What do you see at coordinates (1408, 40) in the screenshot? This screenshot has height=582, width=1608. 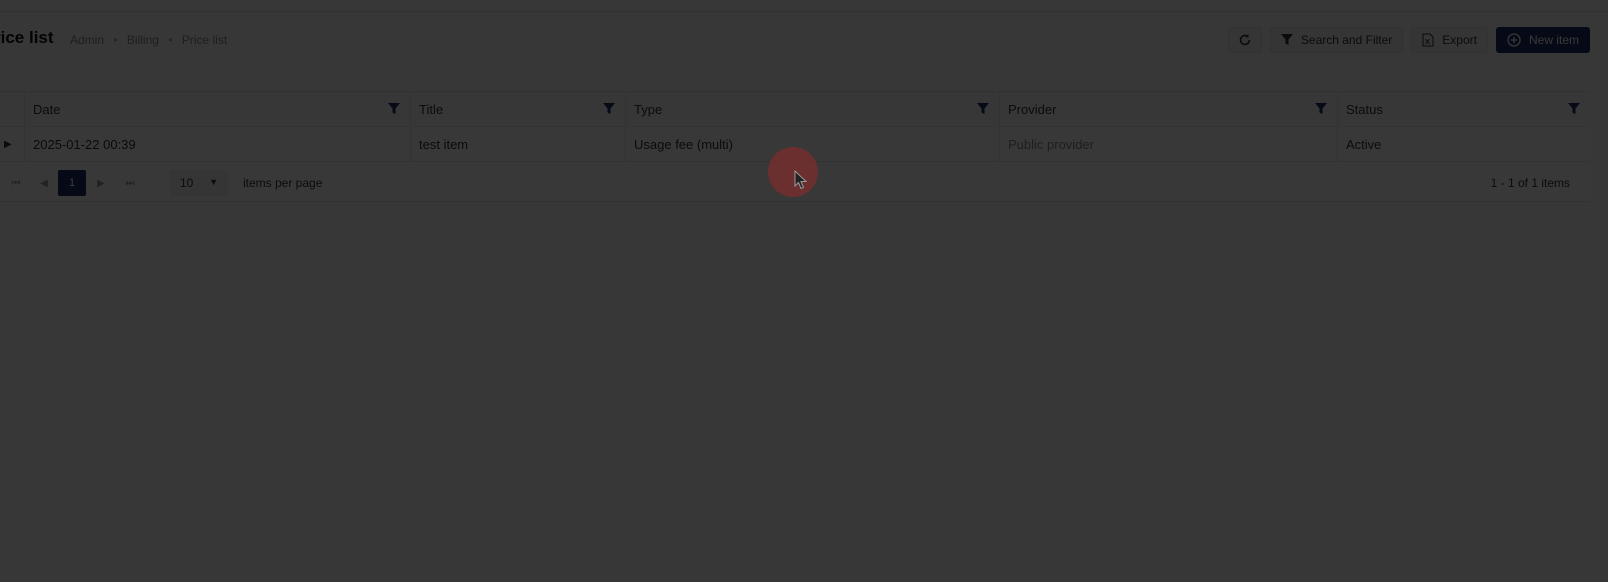 I see `toolbar: Search and Filter Export New item` at bounding box center [1408, 40].